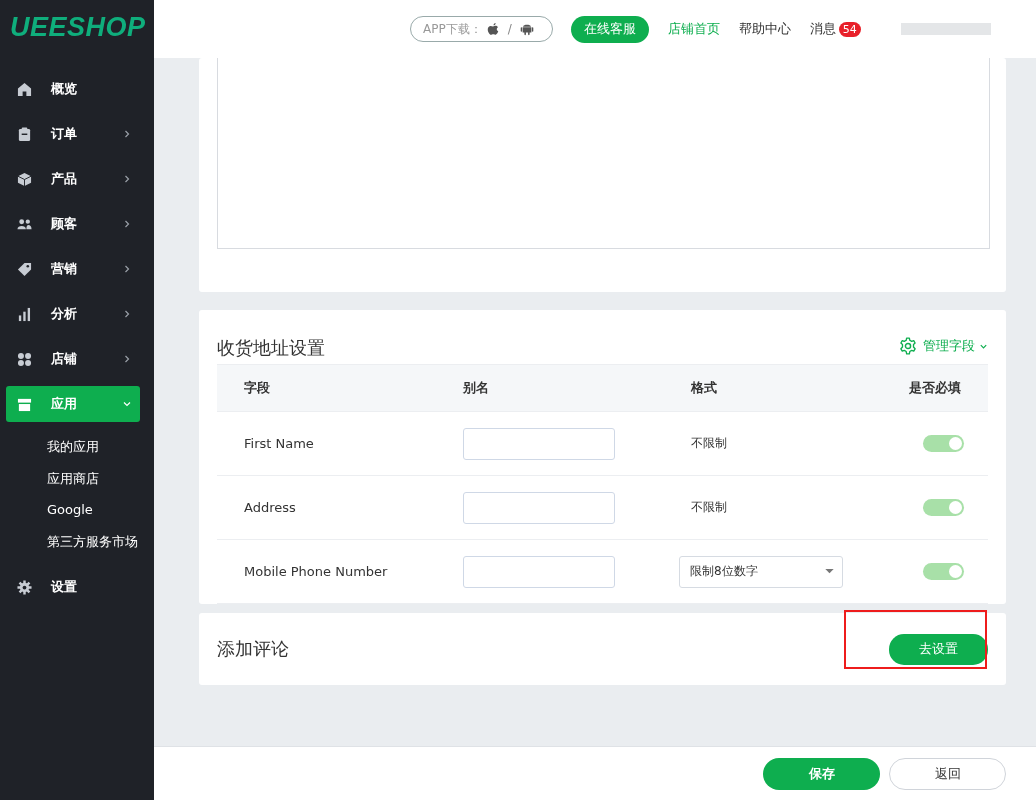  Describe the element at coordinates (73, 447) in the screenshot. I see `sidebar-subitem: 我的应用` at that location.